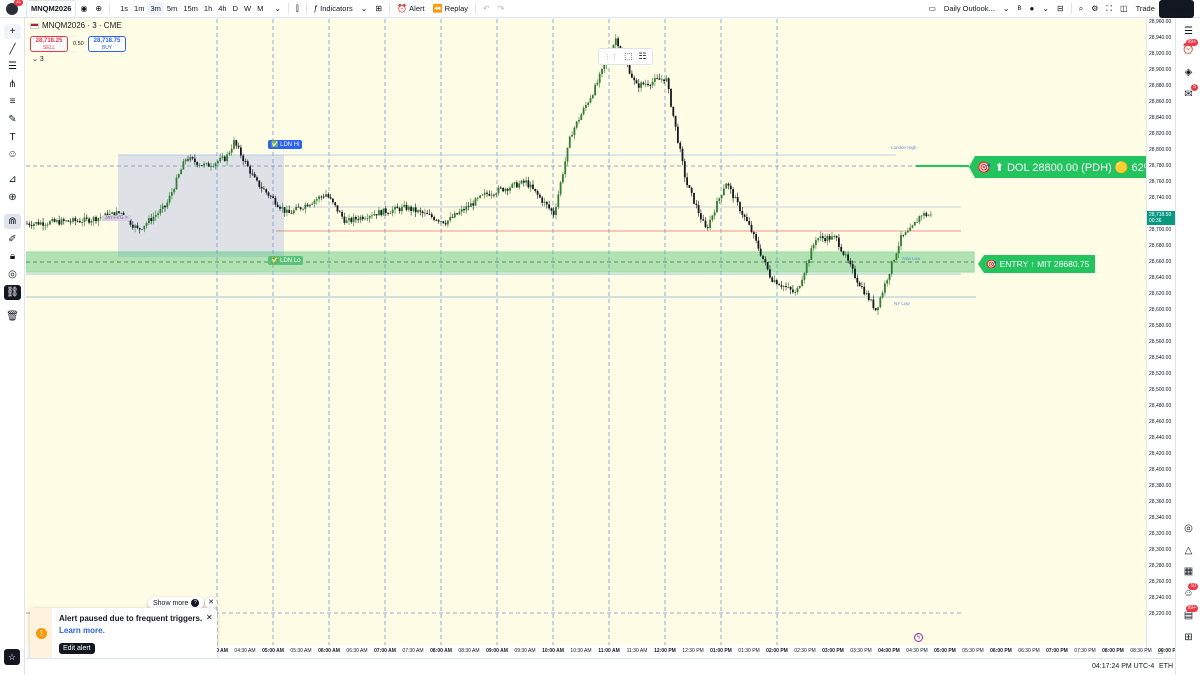  Describe the element at coordinates (116, 218) in the screenshot. I see `fvg-label: 3m FVG ×` at that location.